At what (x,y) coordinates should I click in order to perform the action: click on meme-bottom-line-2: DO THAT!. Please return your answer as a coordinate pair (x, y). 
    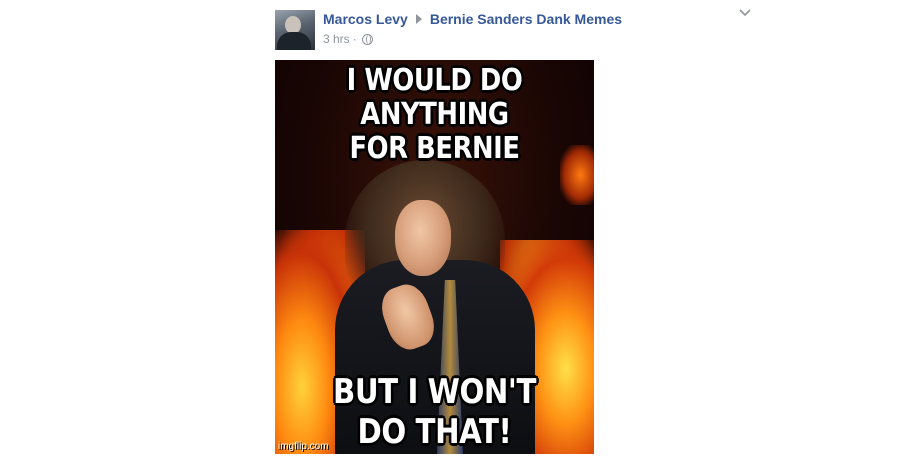
    Looking at the image, I should click on (434, 432).